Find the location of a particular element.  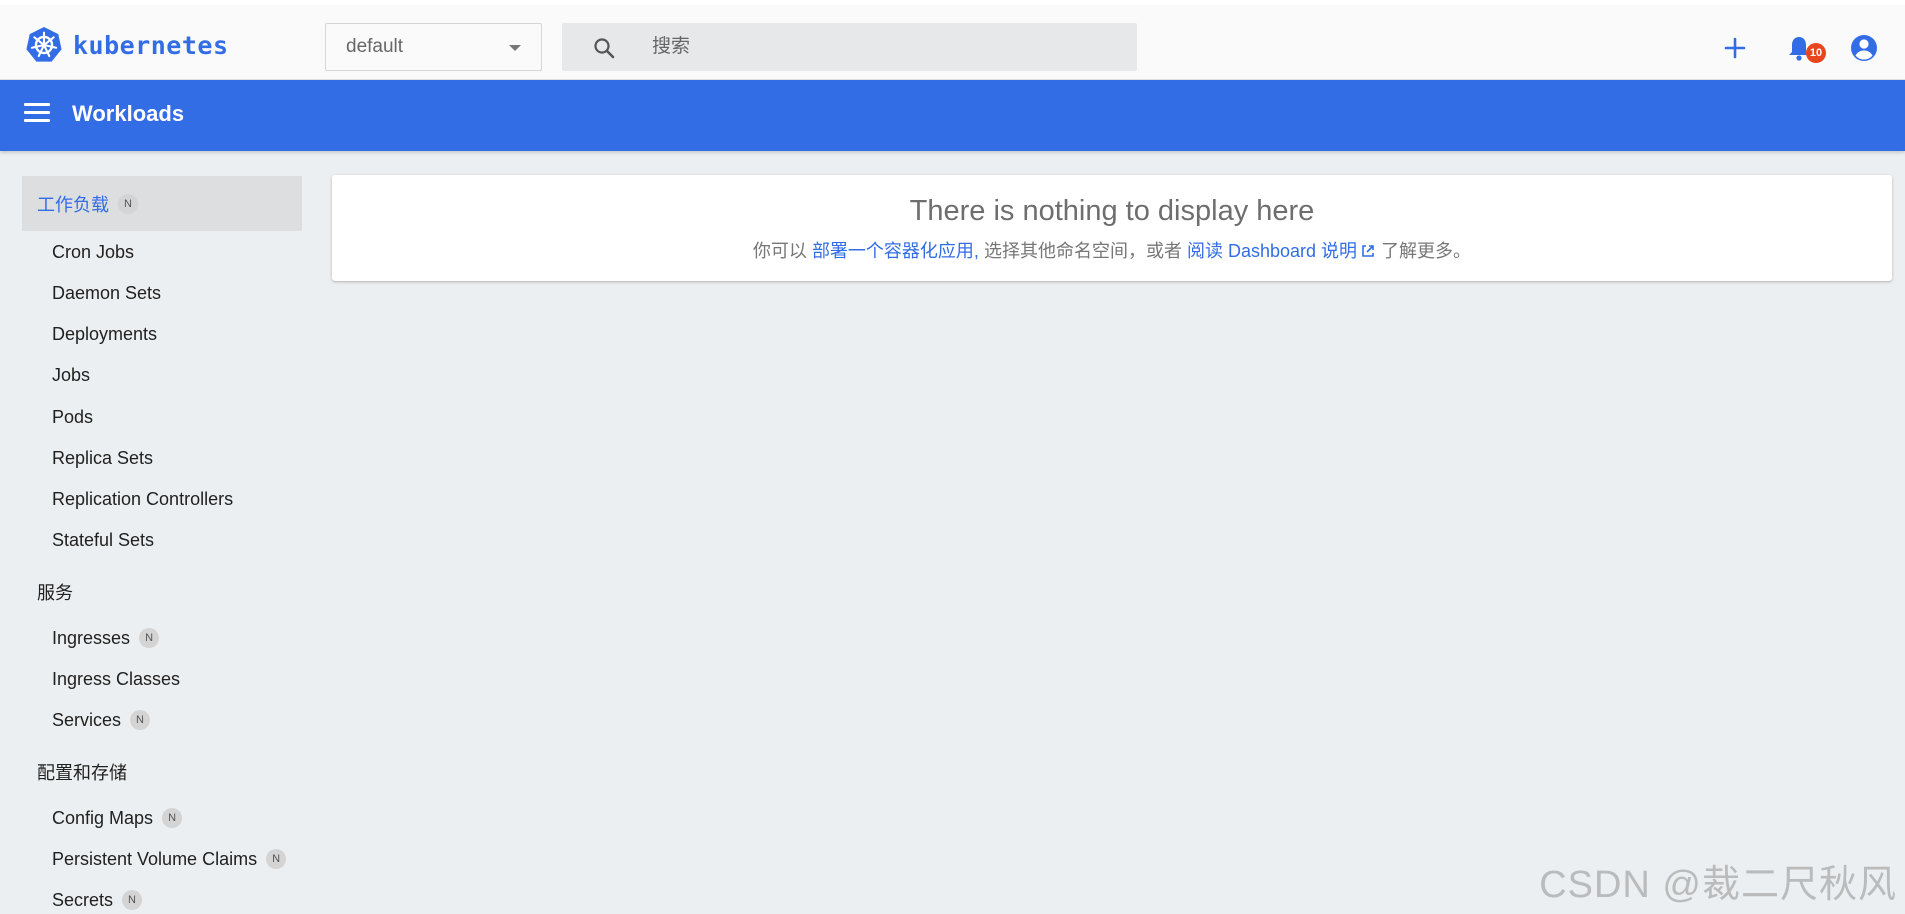

kubernetes-helm-icon is located at coordinates (44, 44).